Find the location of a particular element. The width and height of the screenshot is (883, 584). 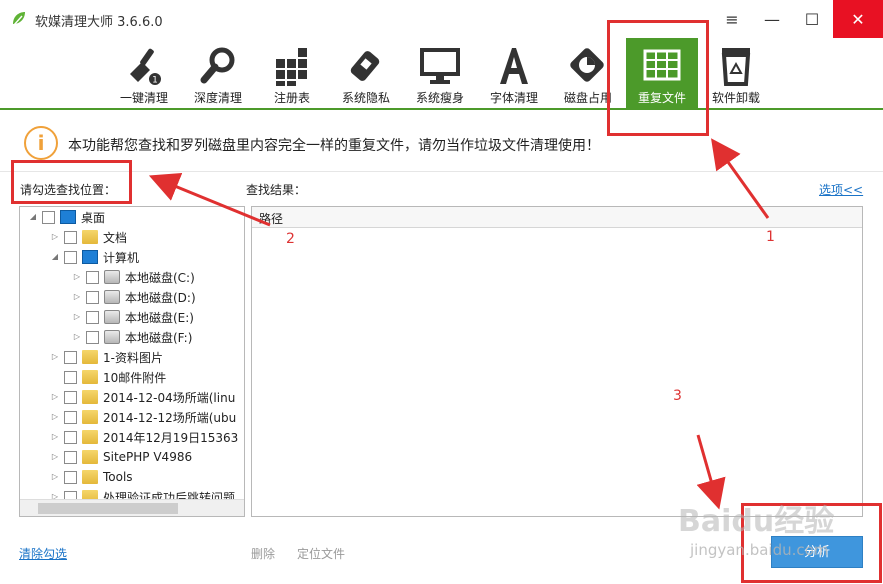

tool-registry: 注册表 is located at coordinates (292, 73).